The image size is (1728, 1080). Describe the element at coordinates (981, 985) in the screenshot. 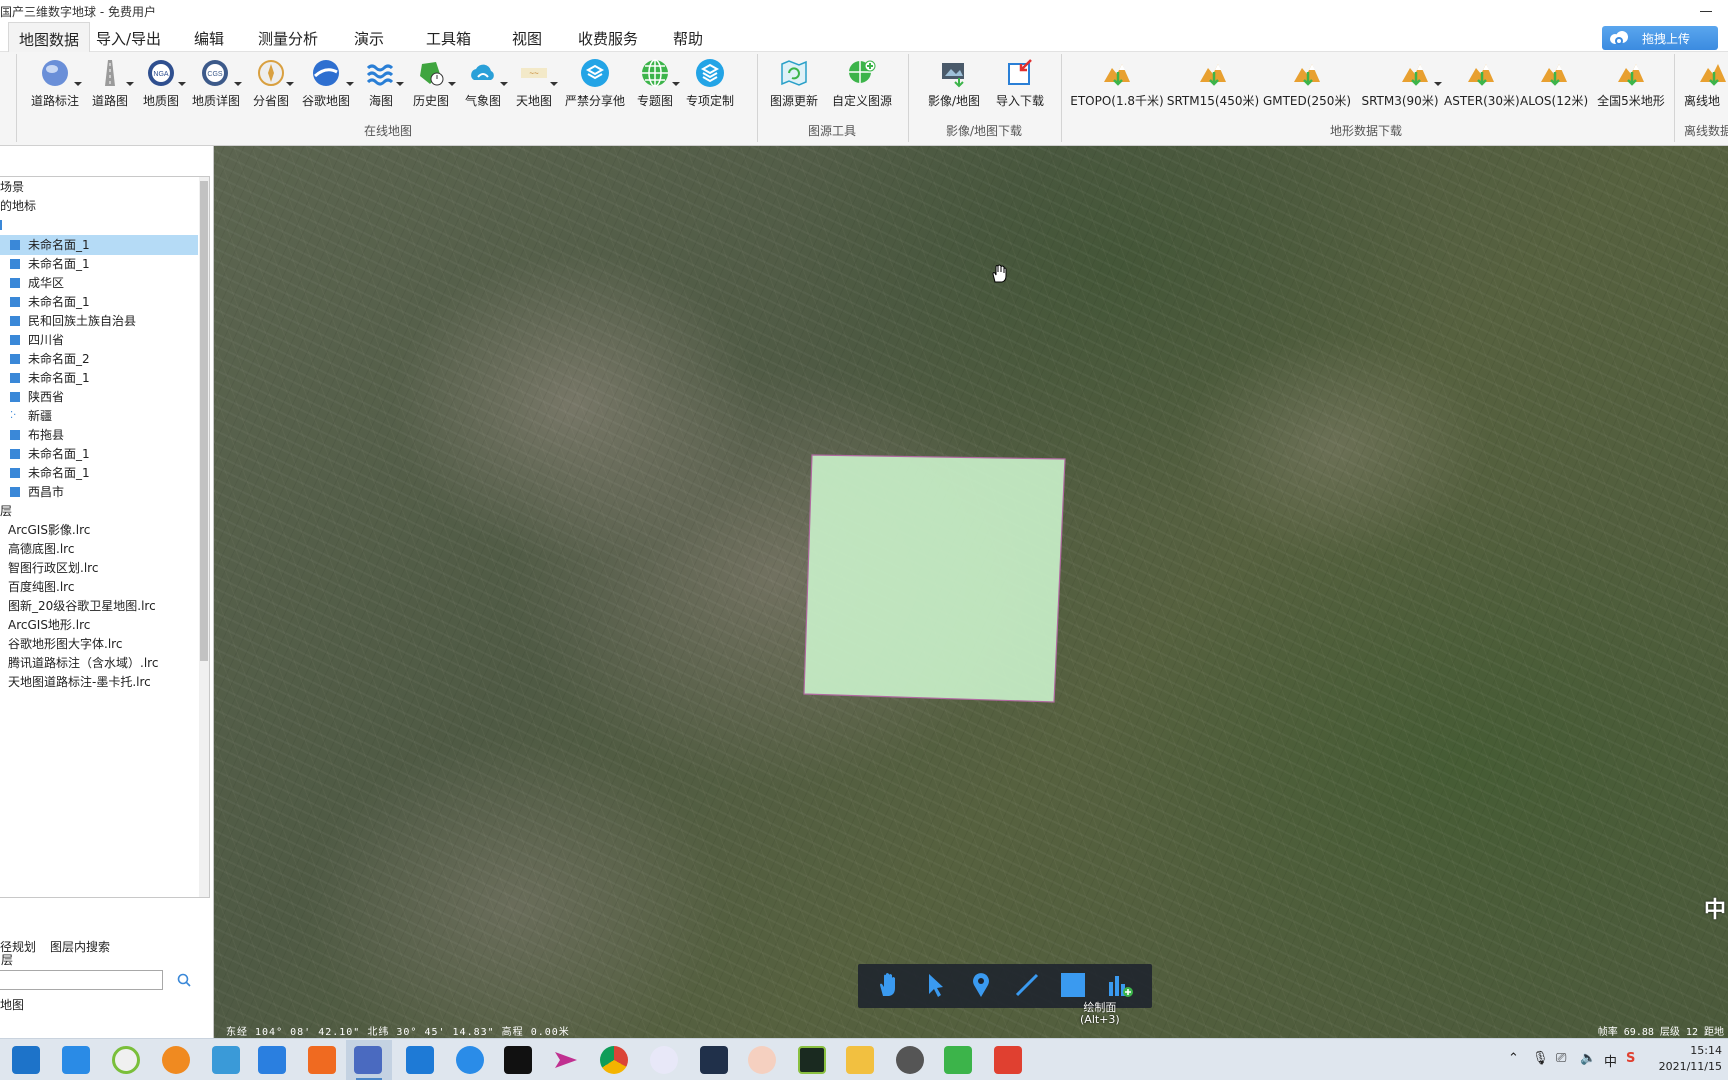

I see `placemark-icon` at that location.